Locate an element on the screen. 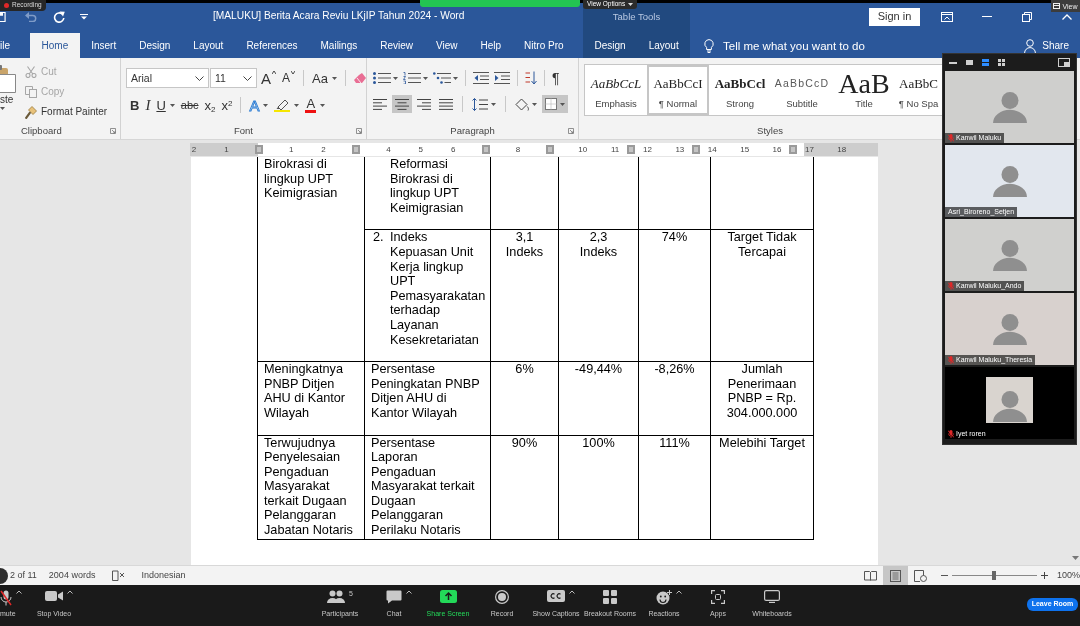 The height and width of the screenshot is (626, 1080). restore-icon is located at coordinates (1027, 16).